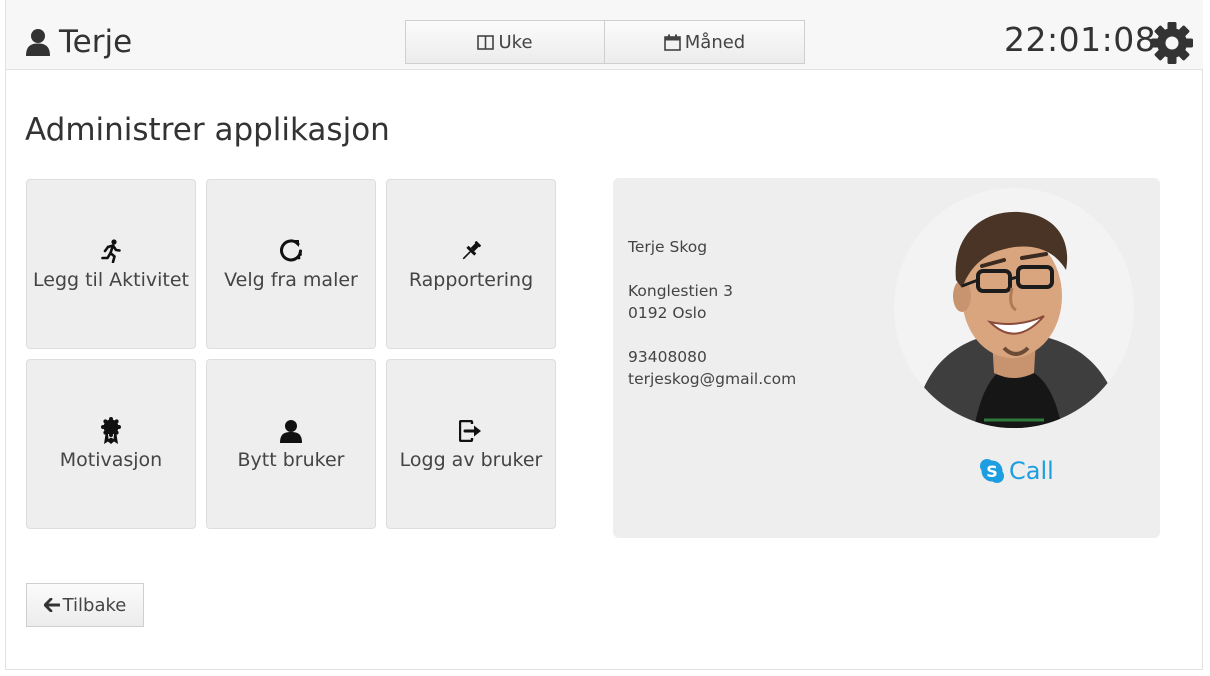 Image resolution: width=1210 pixels, height=676 pixels. What do you see at coordinates (471, 280) in the screenshot?
I see `reporting-label: Rapportering` at bounding box center [471, 280].